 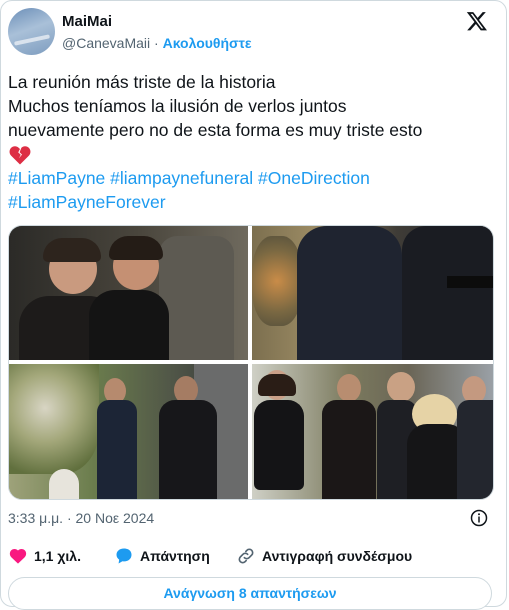 What do you see at coordinates (124, 556) in the screenshot?
I see `reply-bubble-icon` at bounding box center [124, 556].